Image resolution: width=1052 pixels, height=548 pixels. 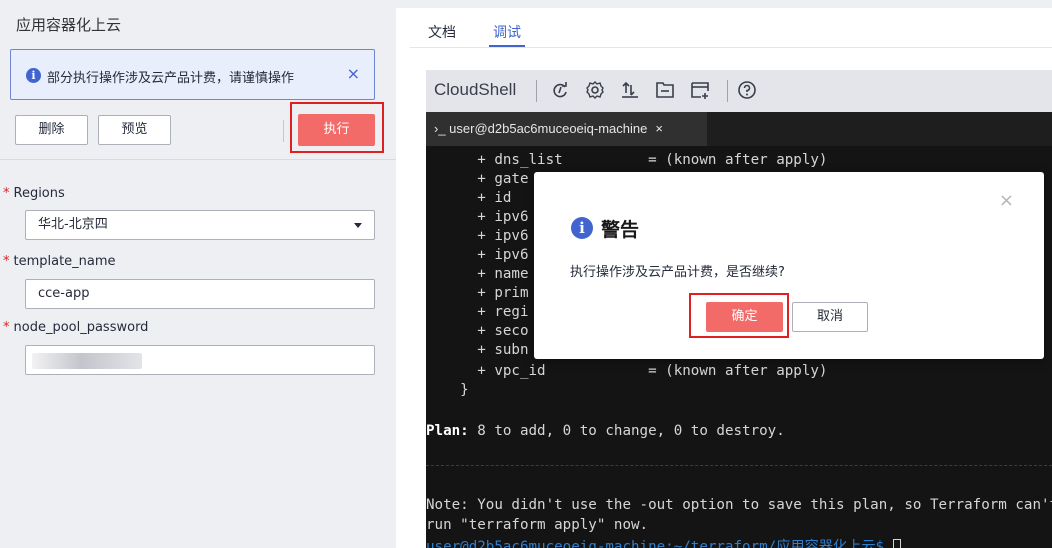 I want to click on tab-debug: 调试, so click(x=507, y=32).